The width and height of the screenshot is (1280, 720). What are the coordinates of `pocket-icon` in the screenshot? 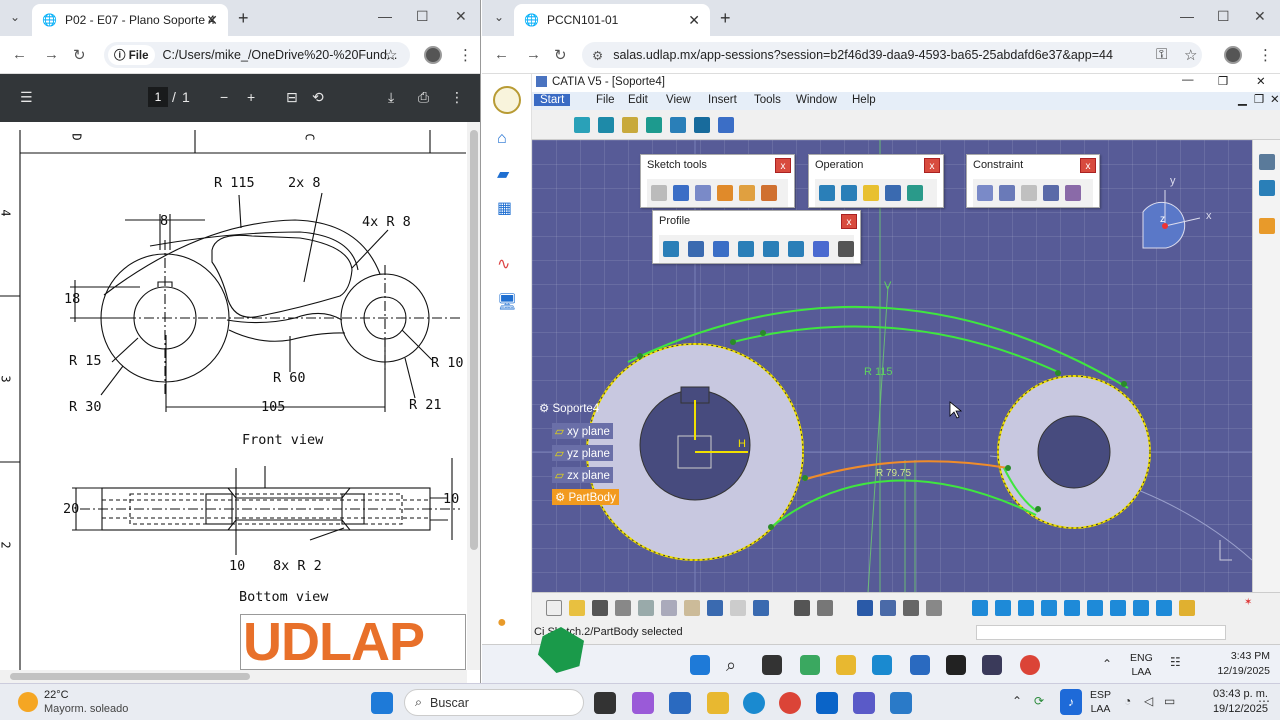 It's located at (654, 125).